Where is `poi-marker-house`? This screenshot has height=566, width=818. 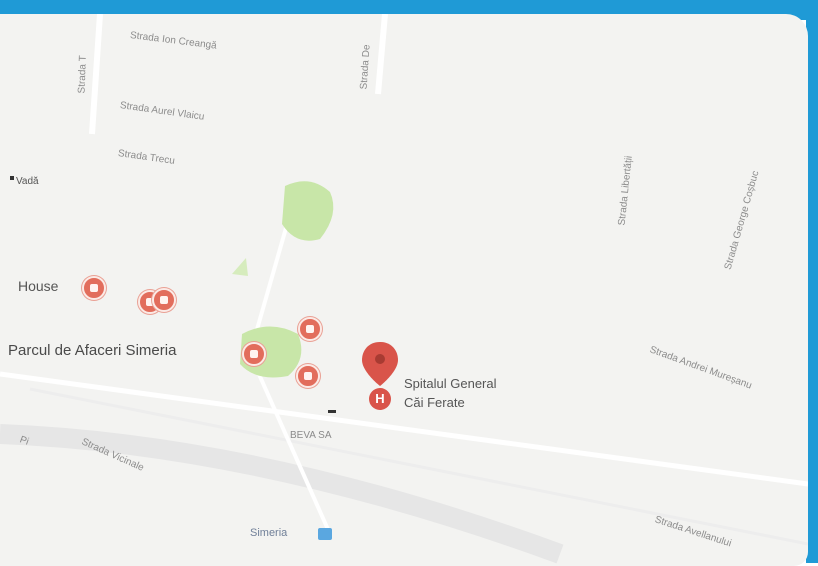 poi-marker-house is located at coordinates (94, 288).